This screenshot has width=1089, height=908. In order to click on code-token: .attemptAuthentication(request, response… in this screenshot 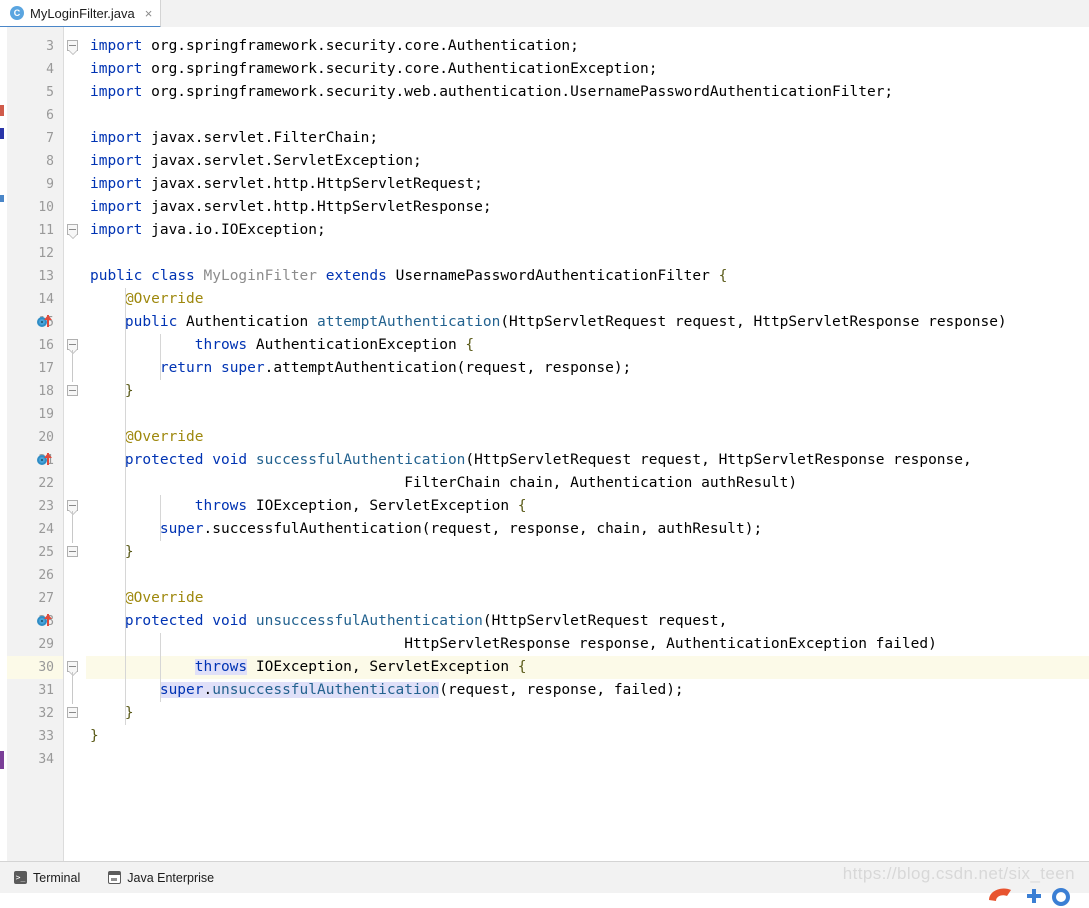, I will do `click(448, 368)`.